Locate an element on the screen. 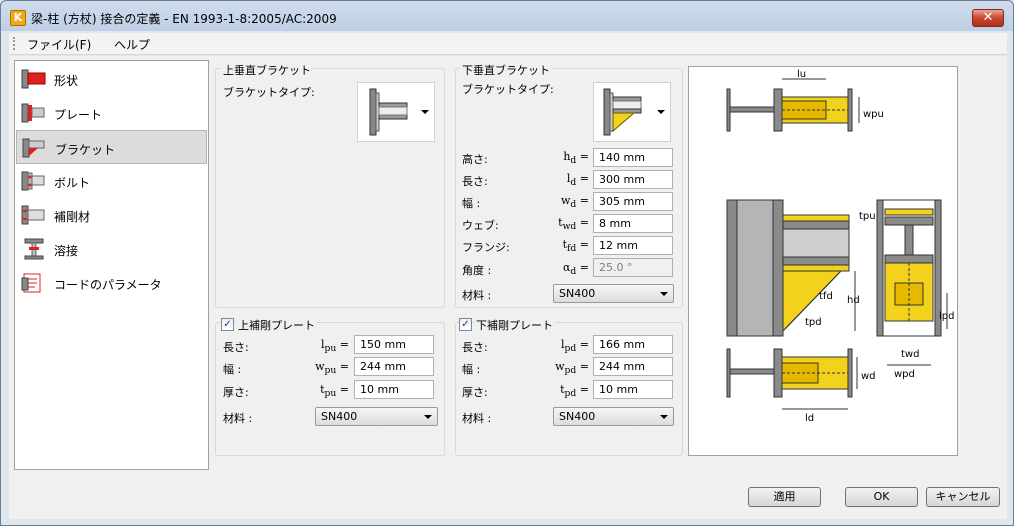 The image size is (1014, 526). lower-bracket-type-selector is located at coordinates (632, 112).